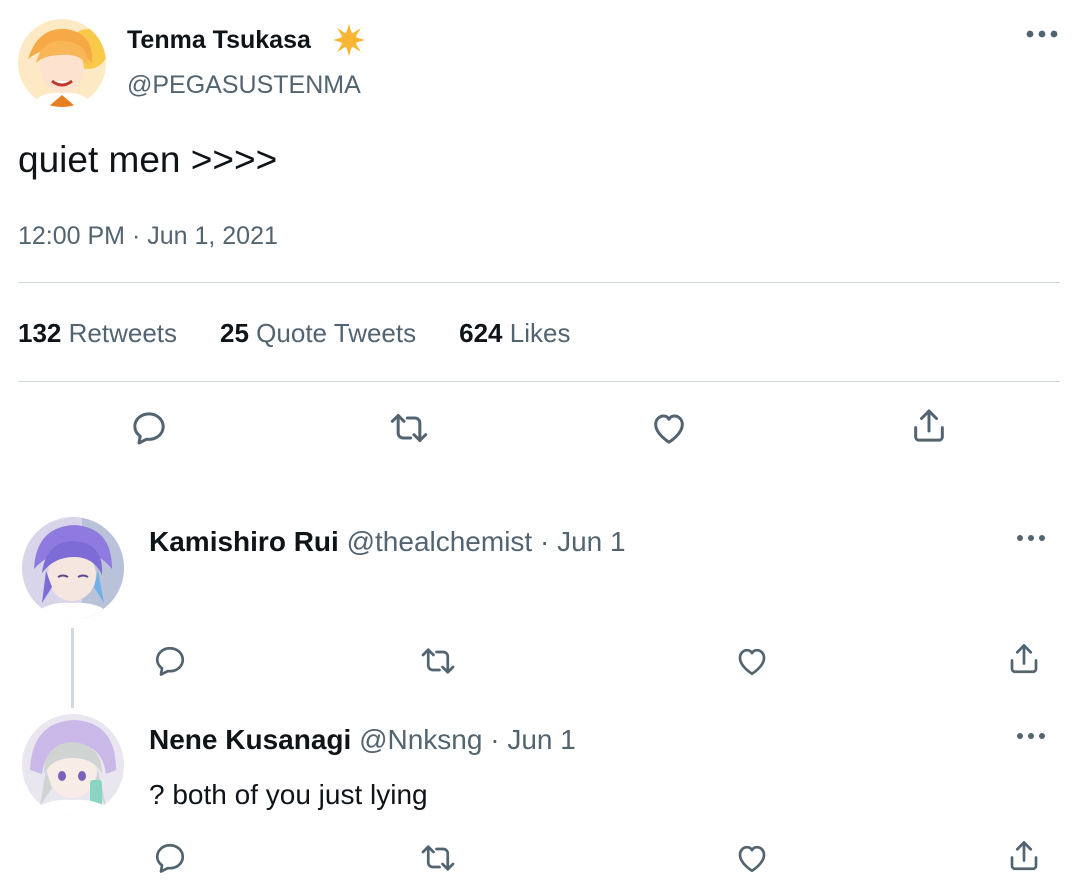 This screenshot has height=896, width=1080. Describe the element at coordinates (148, 236) in the screenshot. I see `tweet-timestamp: 12:00 PM · Jun 1, 2021` at that location.